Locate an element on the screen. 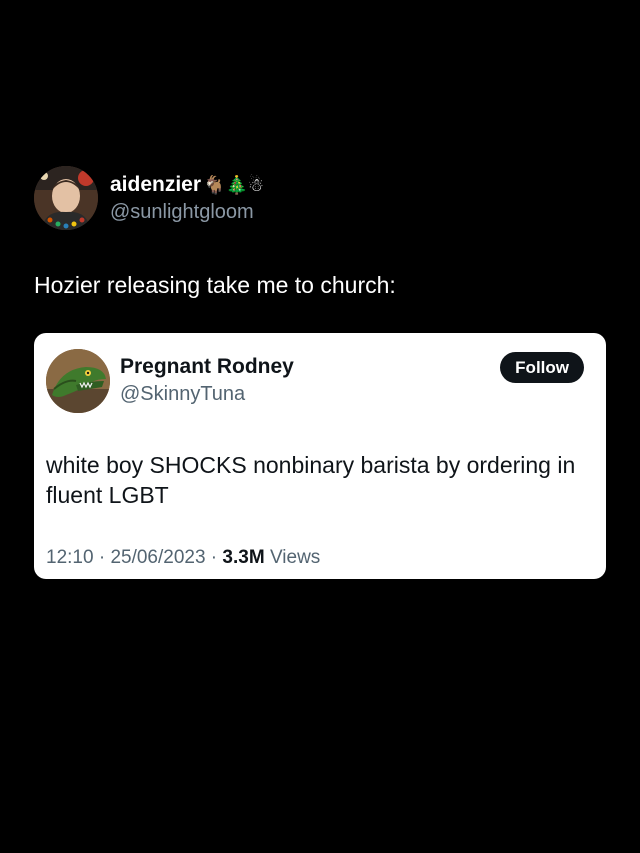 This screenshot has width=640, height=853. tweet-time: 12:10 is located at coordinates (70, 557).